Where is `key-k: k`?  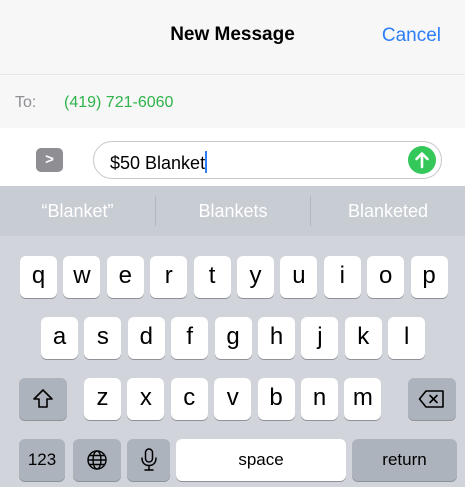
key-k: k is located at coordinates (363, 338).